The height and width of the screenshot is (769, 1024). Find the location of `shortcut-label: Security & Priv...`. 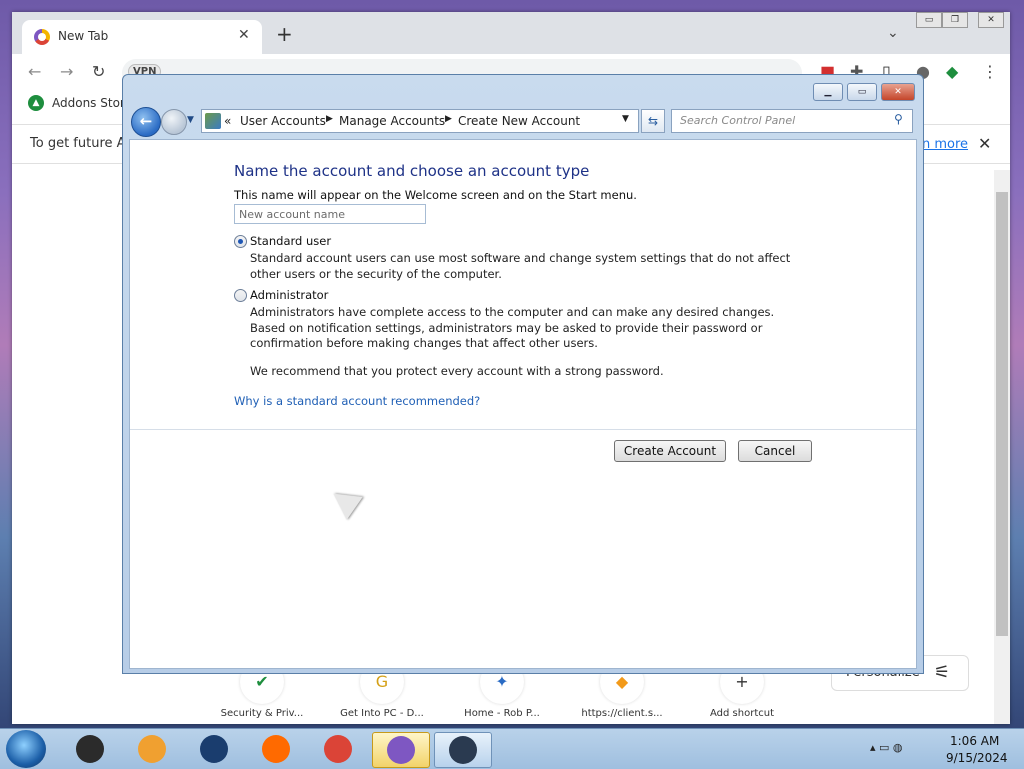

shortcut-label: Security & Priv... is located at coordinates (262, 715).